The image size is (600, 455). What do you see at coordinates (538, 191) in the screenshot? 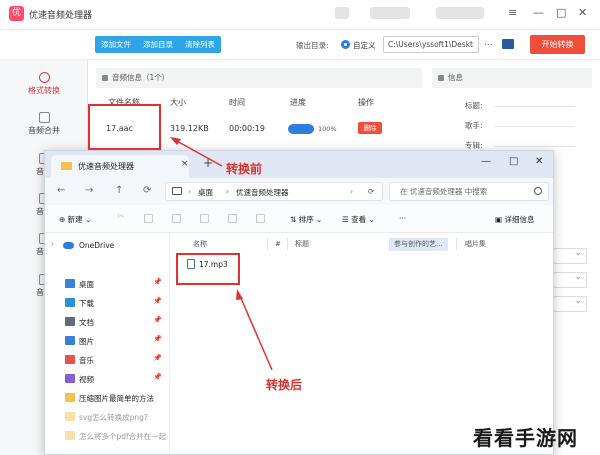
I see `search-icon` at bounding box center [538, 191].